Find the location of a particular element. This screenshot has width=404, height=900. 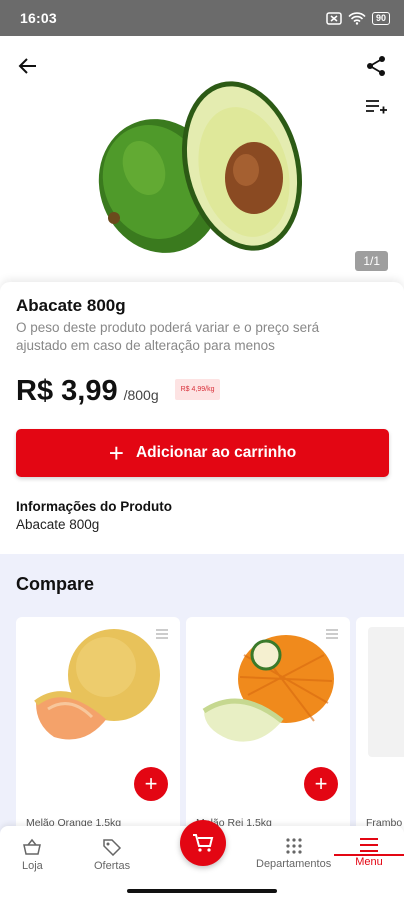

nav-item-departamentos: Departamentos is located at coordinates (293, 854).